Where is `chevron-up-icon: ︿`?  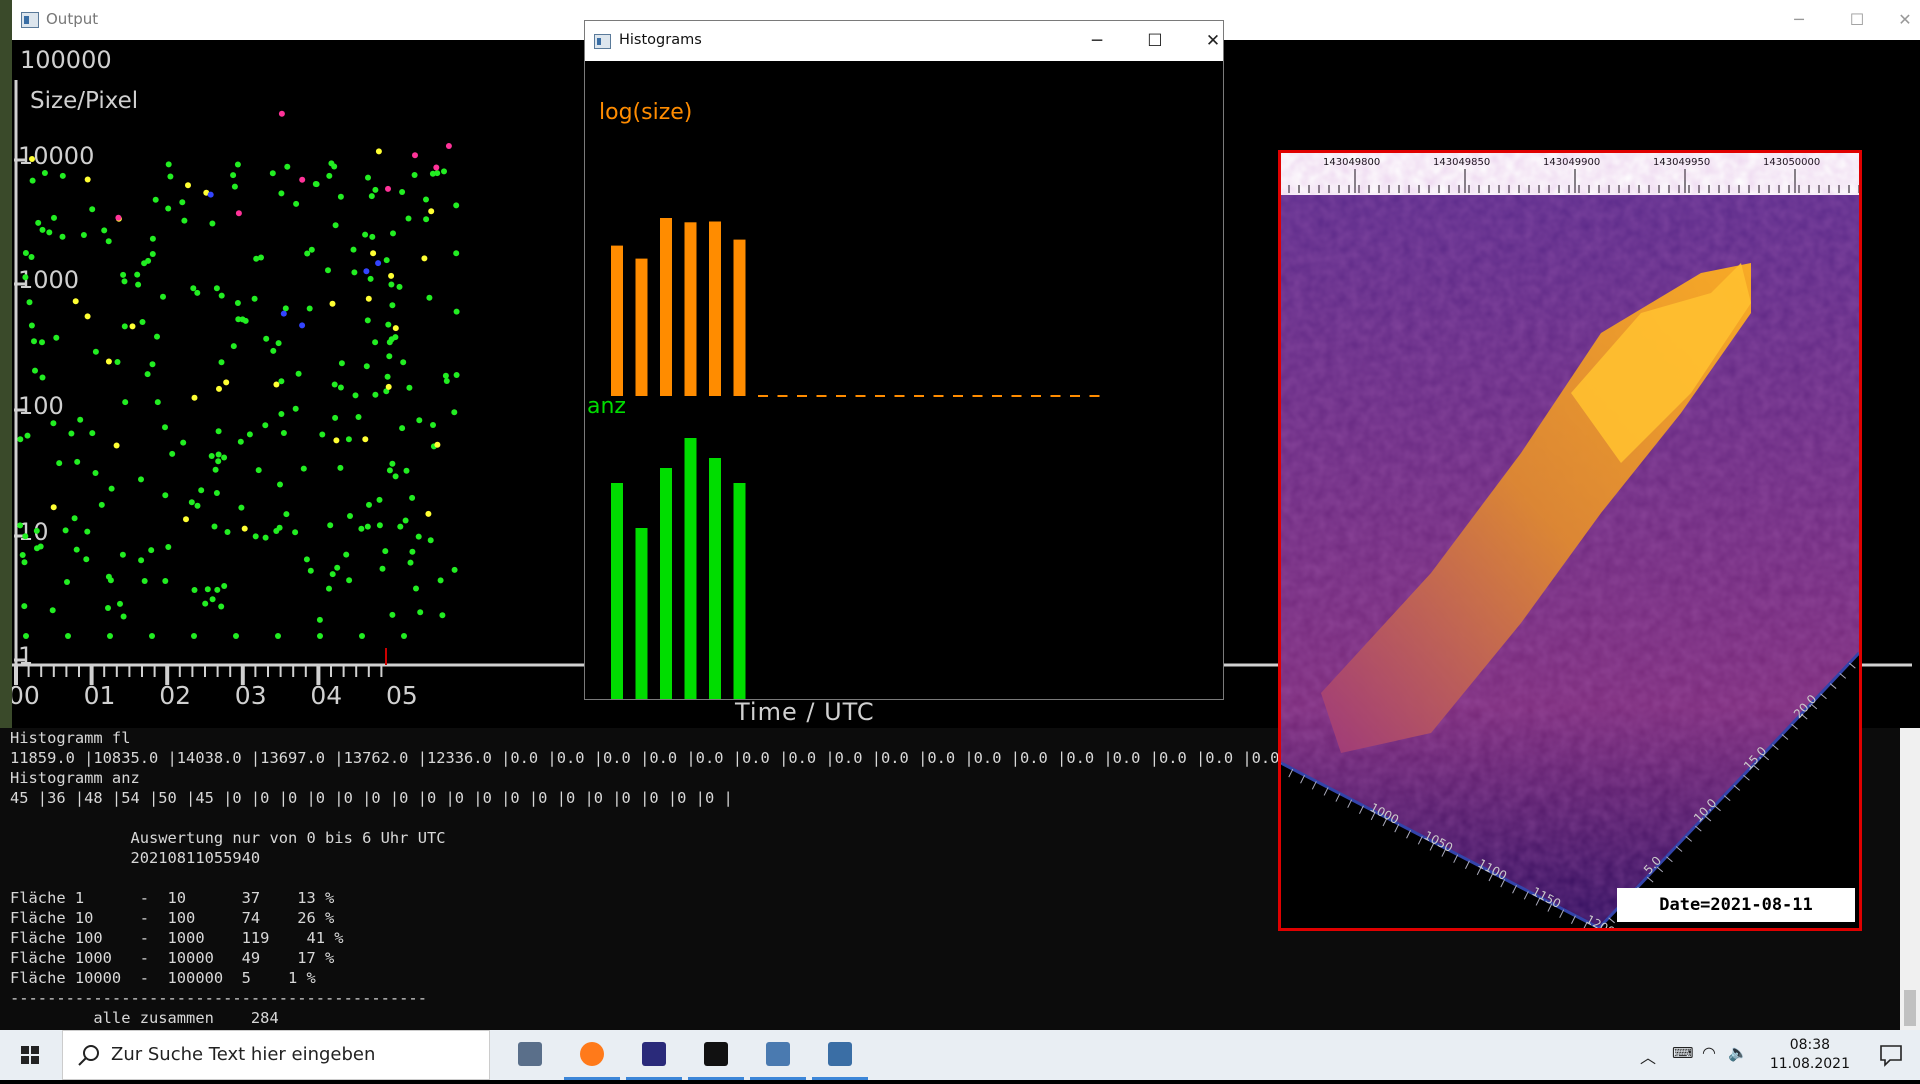 chevron-up-icon: ︿ is located at coordinates (1648, 1056).